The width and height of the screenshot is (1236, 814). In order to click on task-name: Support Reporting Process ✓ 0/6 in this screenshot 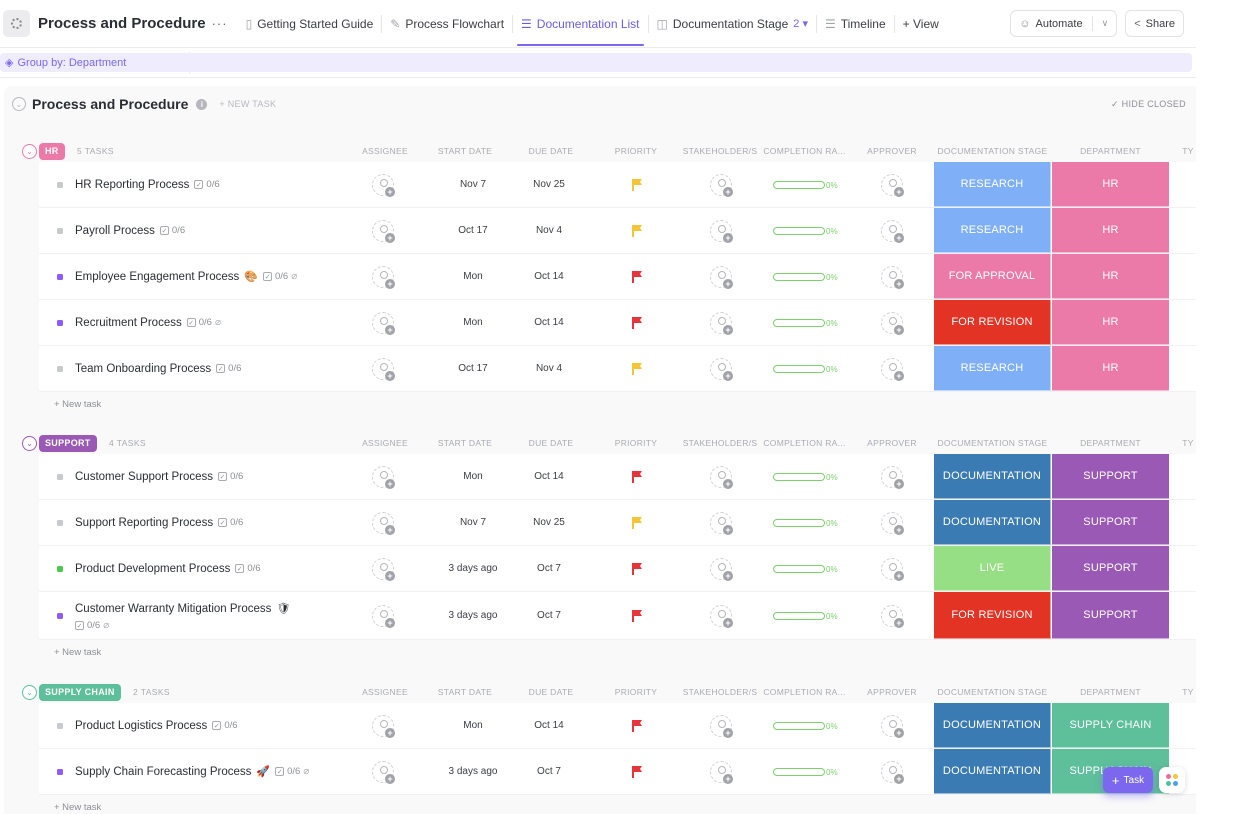, I will do `click(159, 523)`.